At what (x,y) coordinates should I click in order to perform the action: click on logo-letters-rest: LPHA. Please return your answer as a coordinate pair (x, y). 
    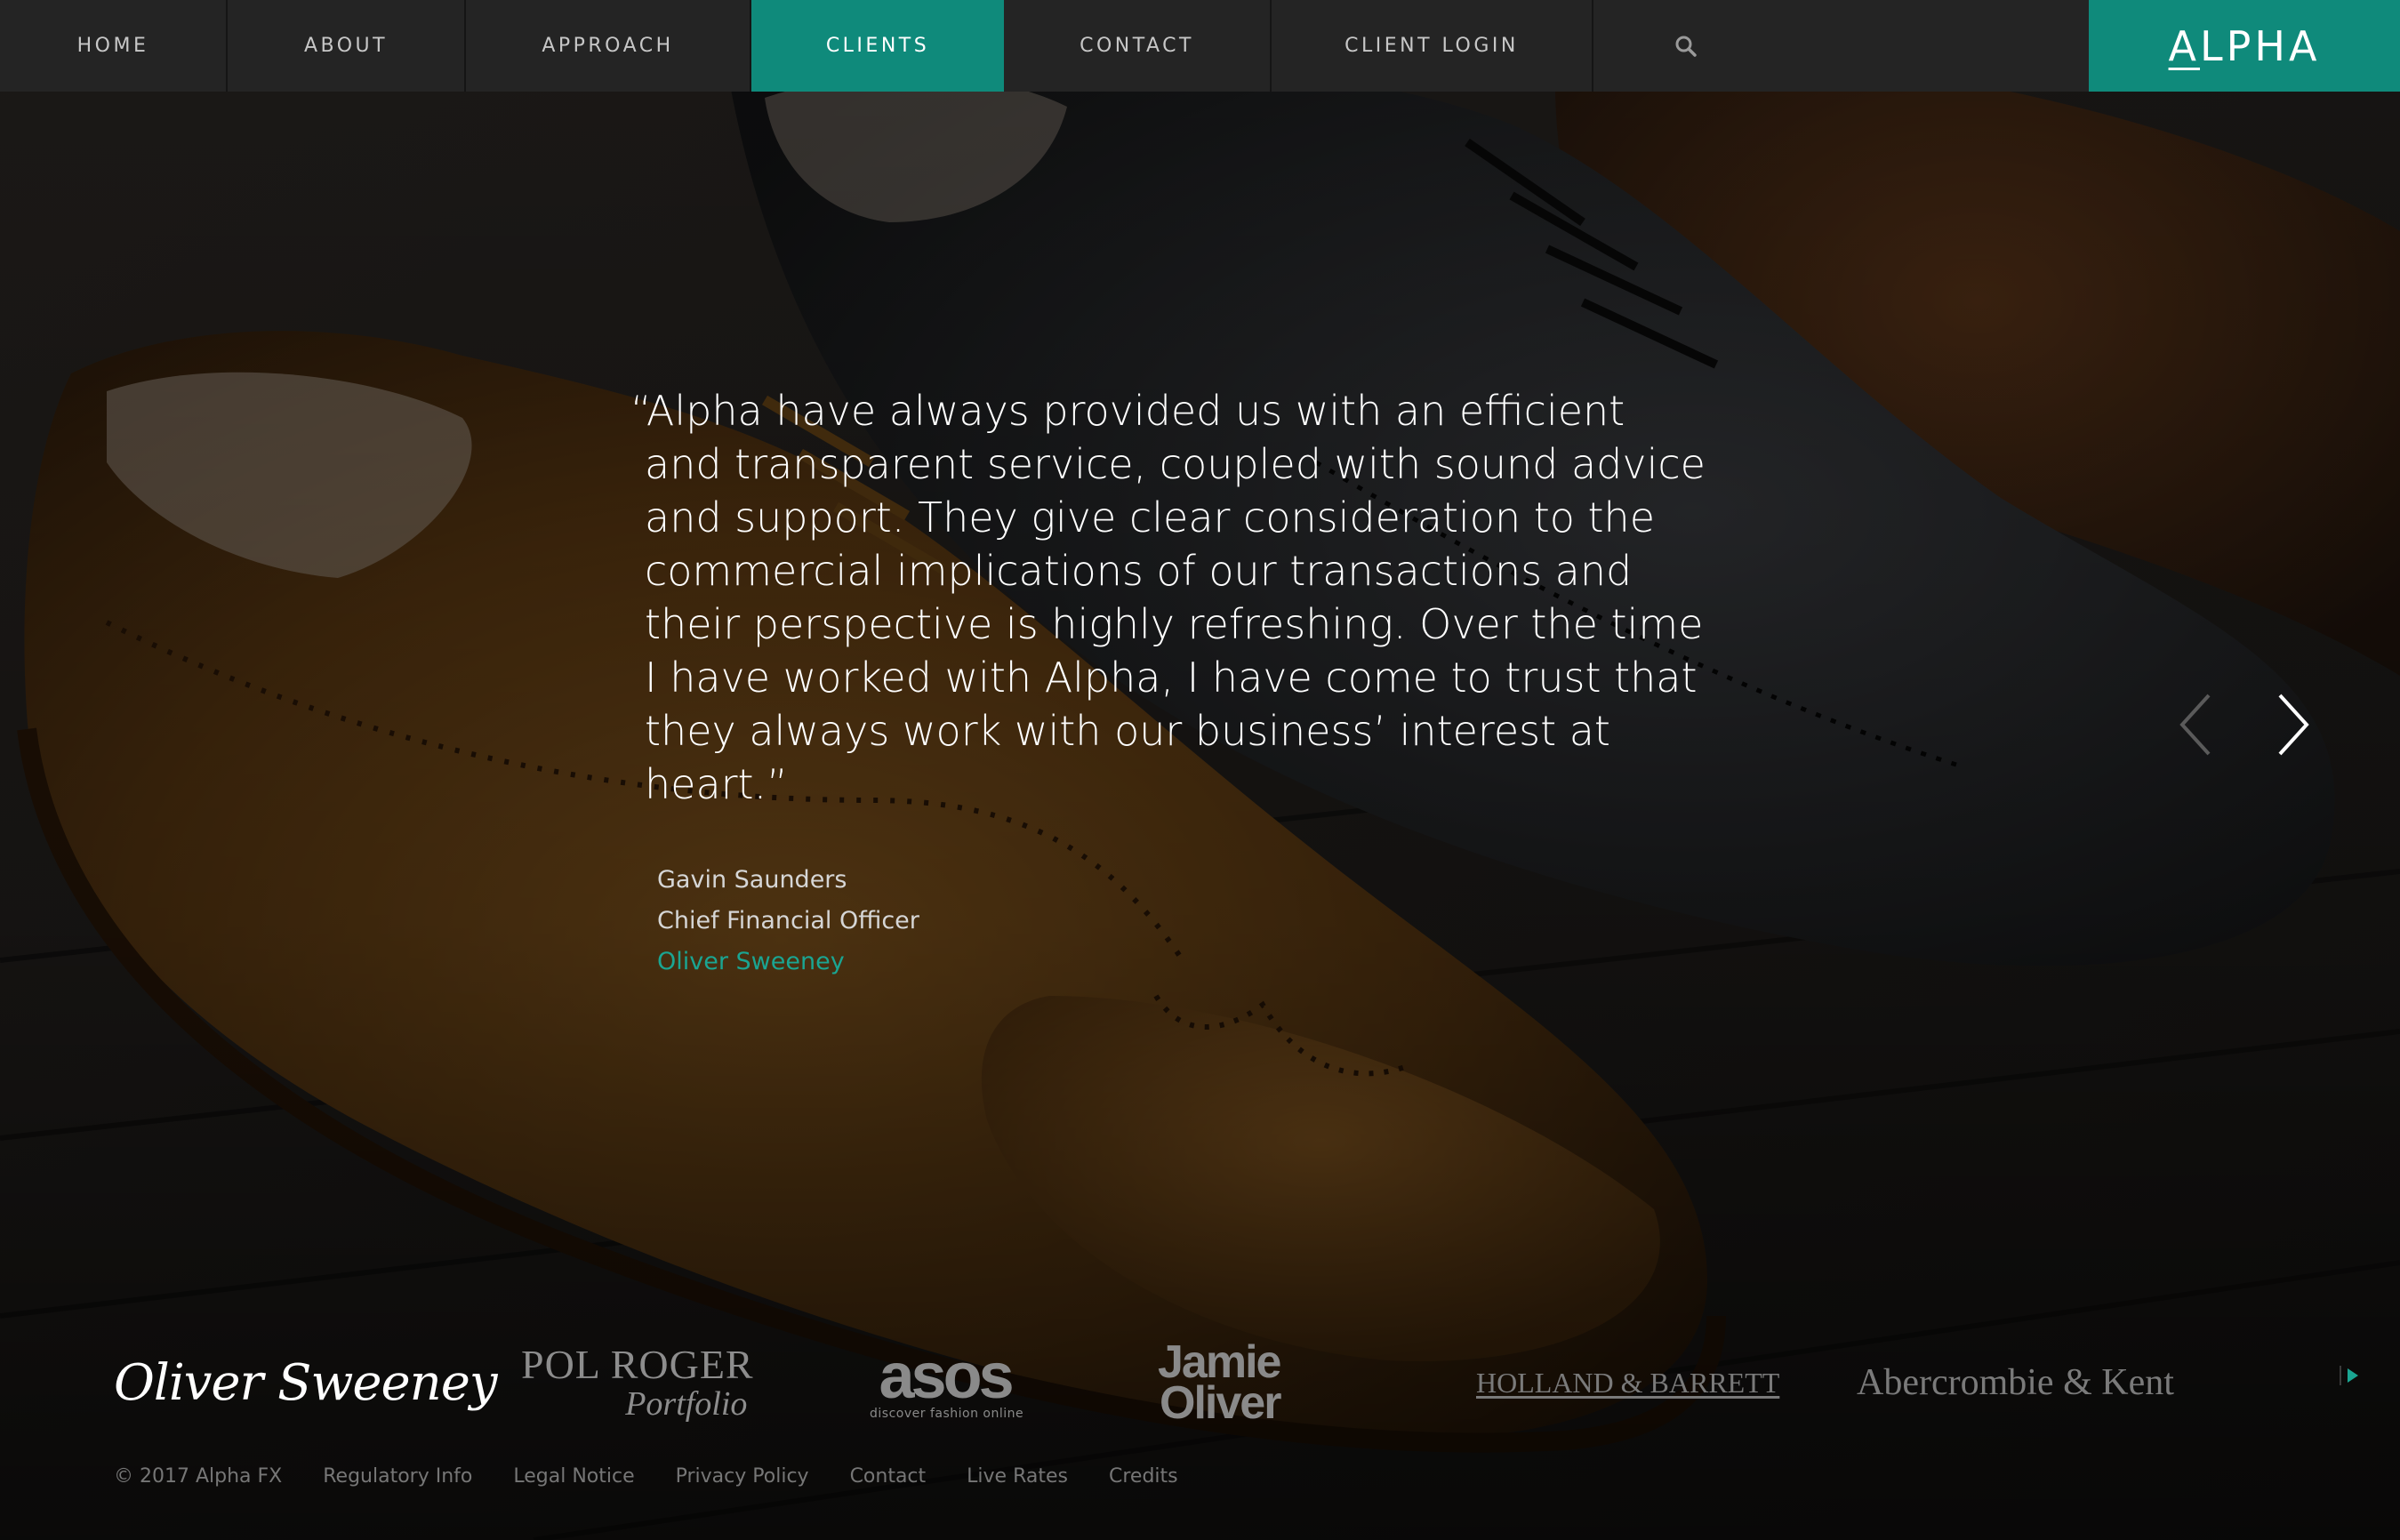
    Looking at the image, I should click on (2260, 45).